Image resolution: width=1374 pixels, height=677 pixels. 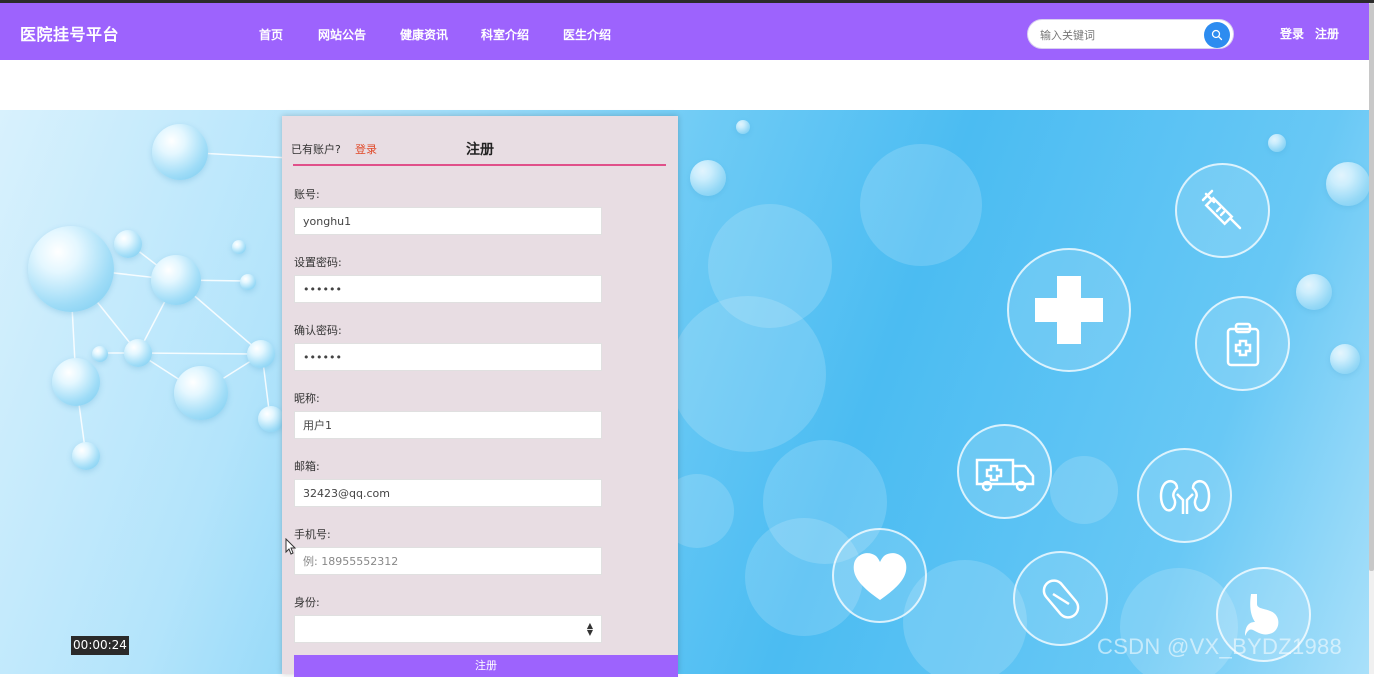 I want to click on kidneys-icon, so click(x=1184, y=496).